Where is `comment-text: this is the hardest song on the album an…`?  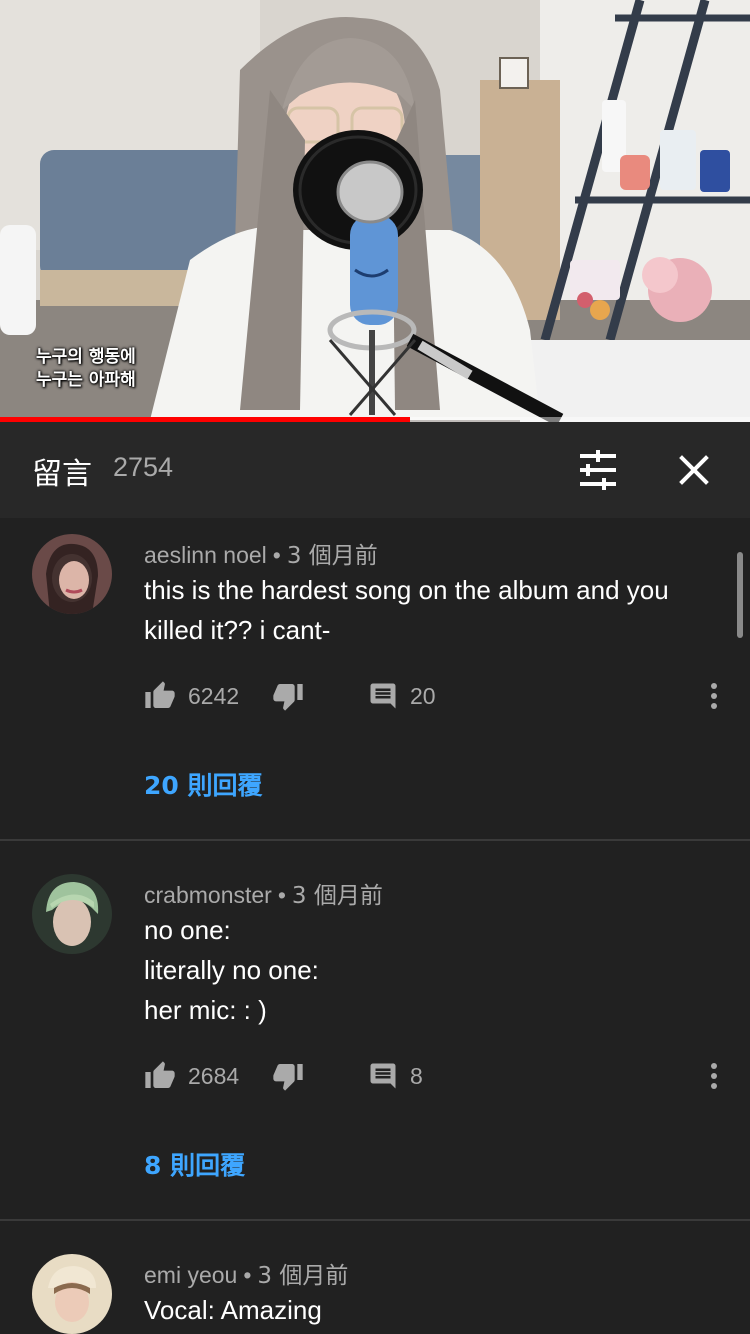
comment-text: this is the hardest song on the album an… is located at coordinates (434, 610).